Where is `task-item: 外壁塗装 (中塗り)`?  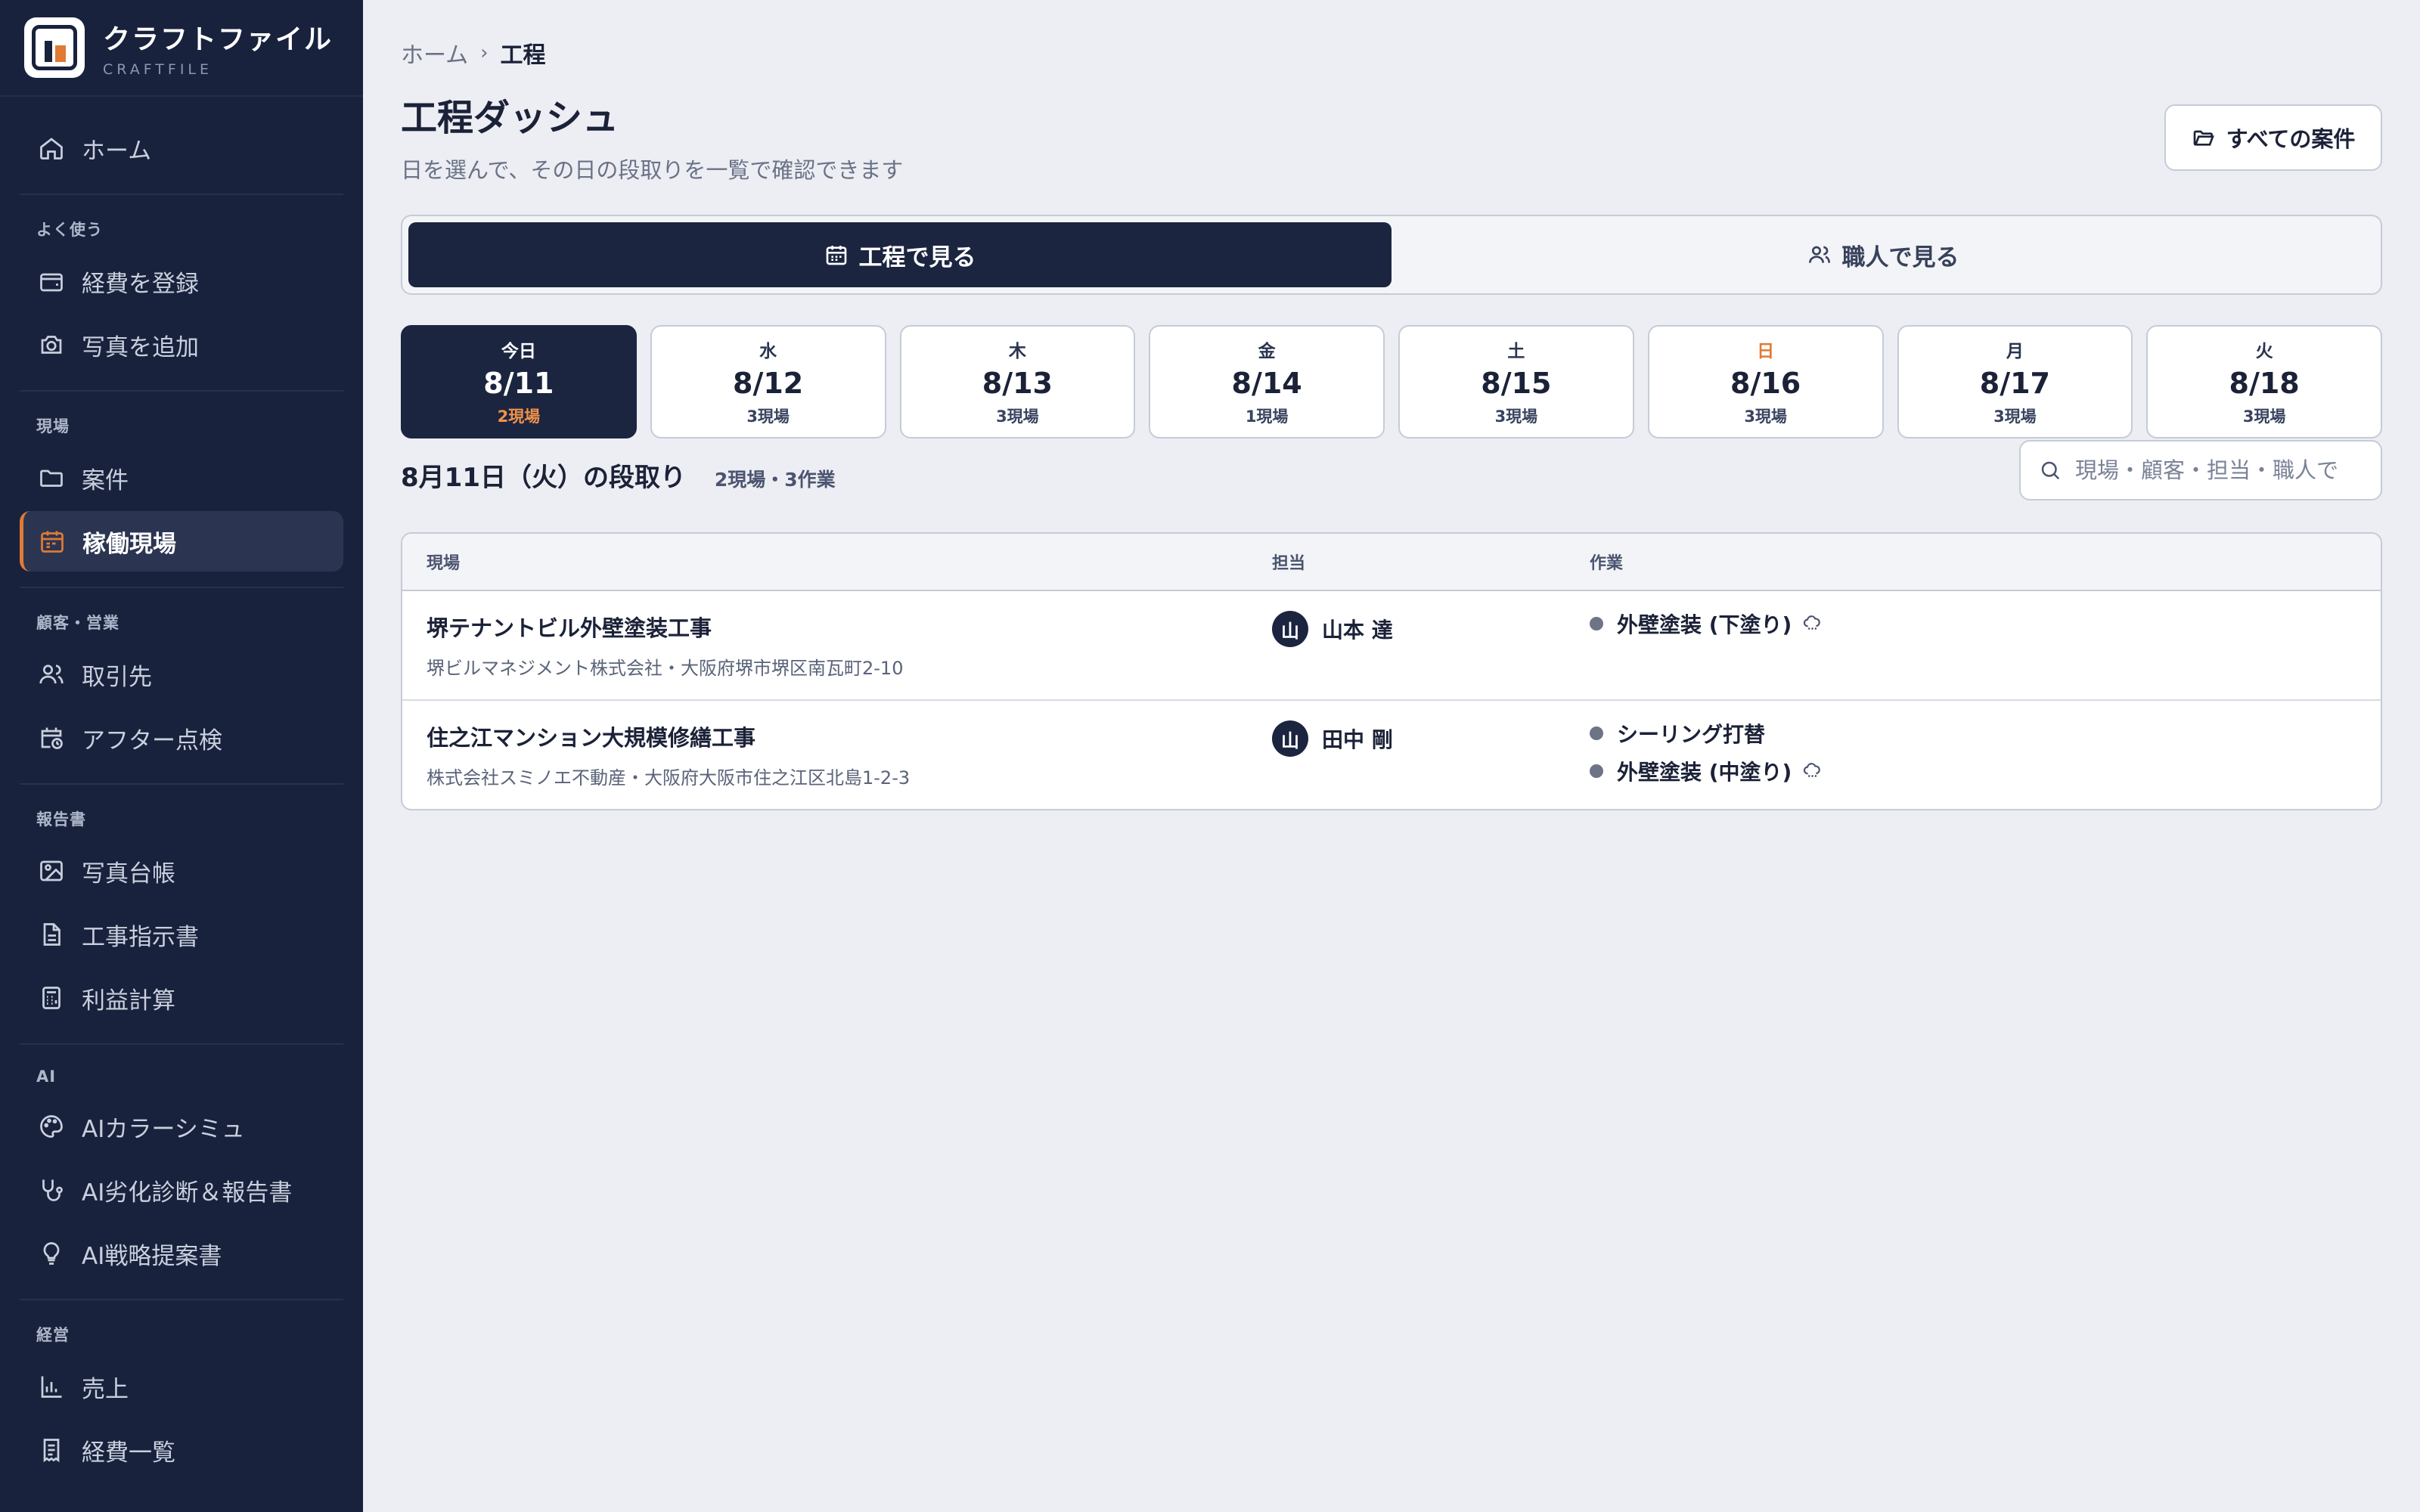 task-item: 外壁塗装 (中塗り) is located at coordinates (1985, 772).